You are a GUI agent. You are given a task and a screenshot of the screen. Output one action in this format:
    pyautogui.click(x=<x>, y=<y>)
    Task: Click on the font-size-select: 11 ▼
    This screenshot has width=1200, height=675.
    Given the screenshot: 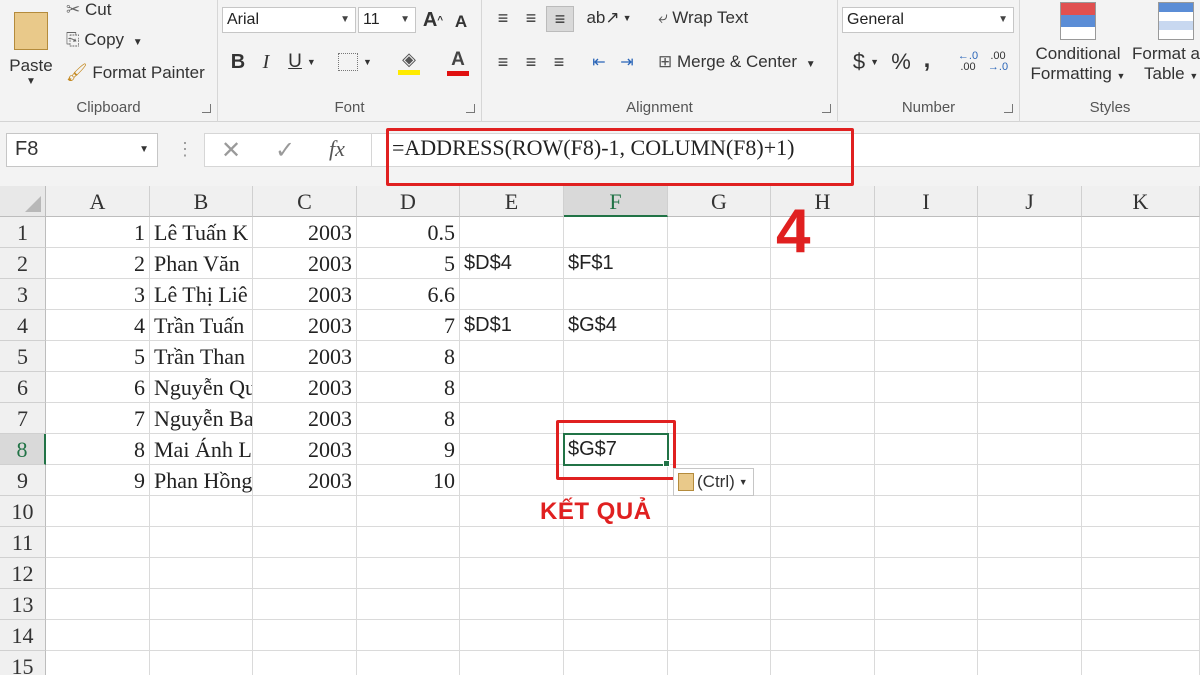 What is the action you would take?
    pyautogui.click(x=387, y=20)
    